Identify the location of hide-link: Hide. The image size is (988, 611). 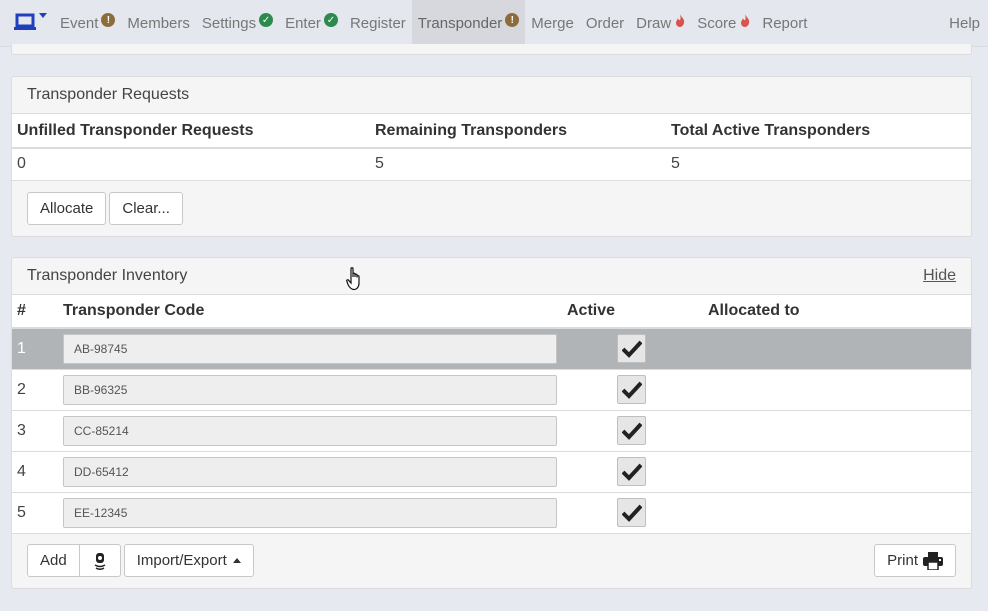
(939, 276).